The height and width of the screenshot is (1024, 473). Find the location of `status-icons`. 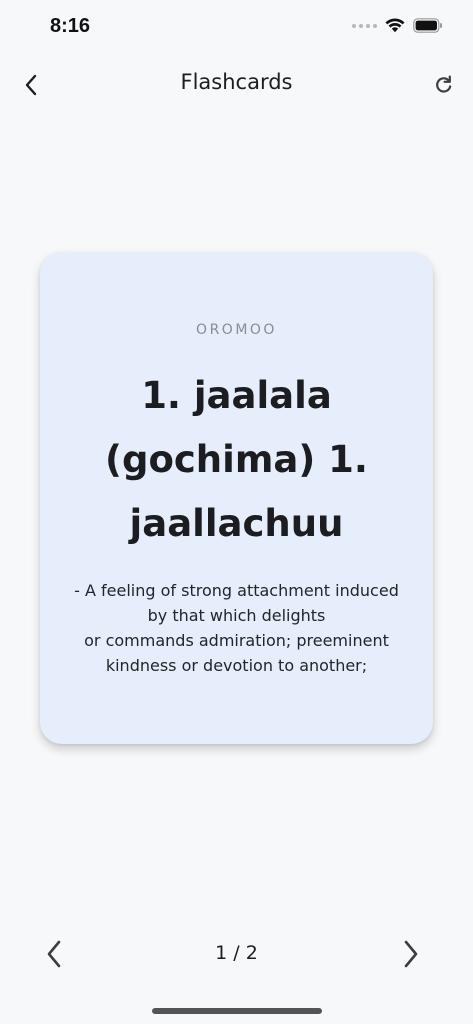

status-icons is located at coordinates (397, 25).